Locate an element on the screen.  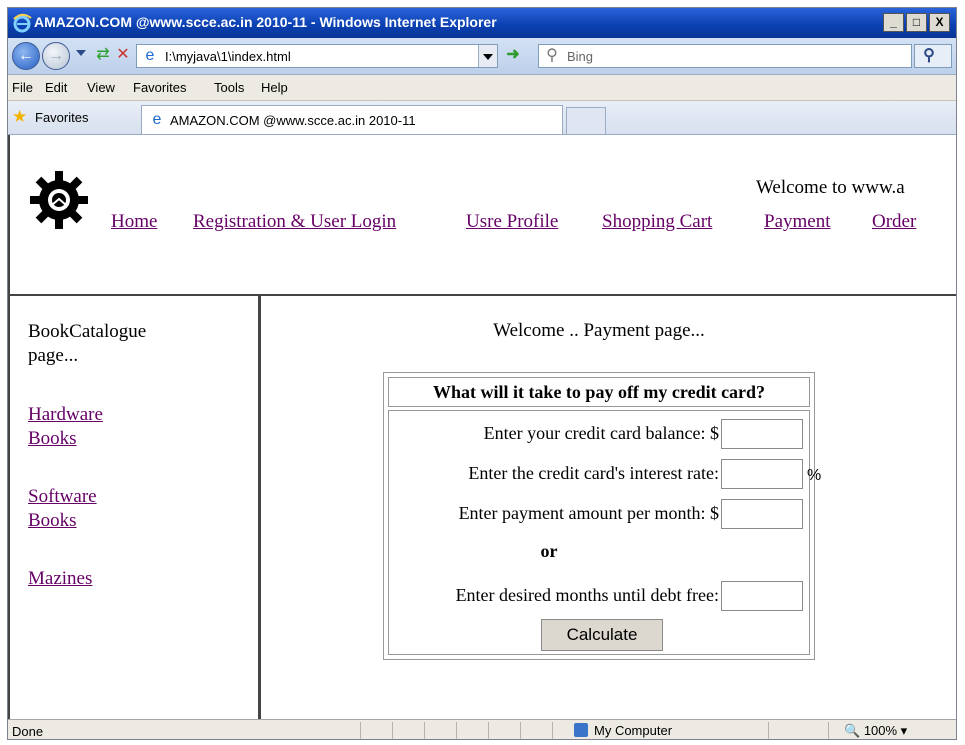
interest-row: Enter the credit card's interest rate: % is located at coordinates (605, 473).